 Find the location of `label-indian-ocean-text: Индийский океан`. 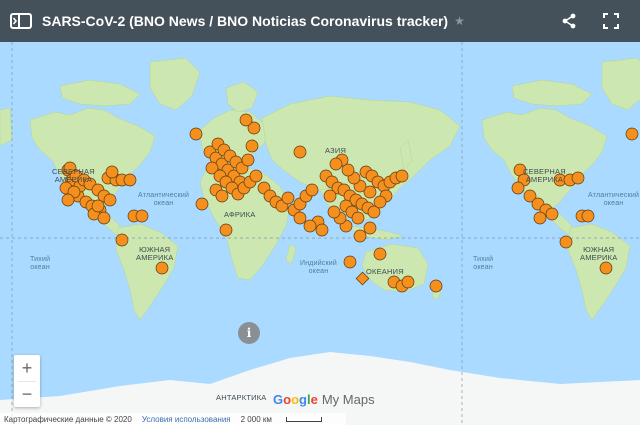

label-indian-ocean-text: Индийский океан is located at coordinates (318, 267).